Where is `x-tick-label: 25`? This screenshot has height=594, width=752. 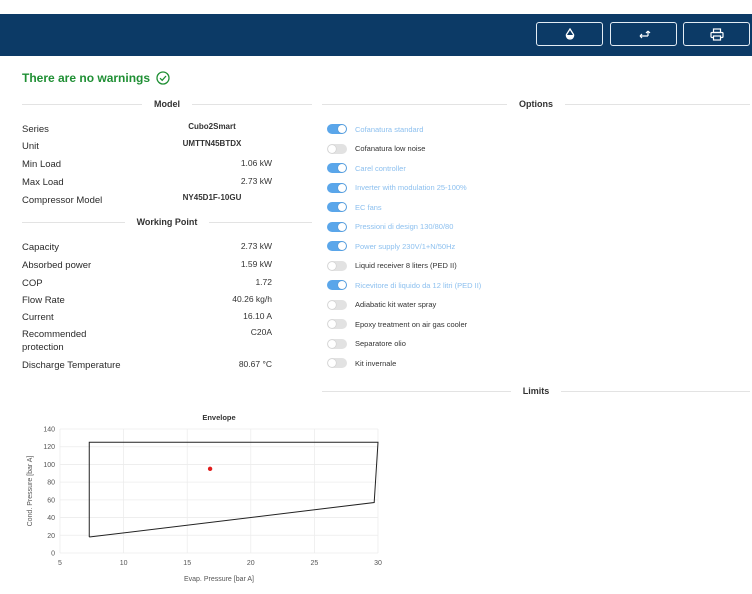 x-tick-label: 25 is located at coordinates (315, 563).